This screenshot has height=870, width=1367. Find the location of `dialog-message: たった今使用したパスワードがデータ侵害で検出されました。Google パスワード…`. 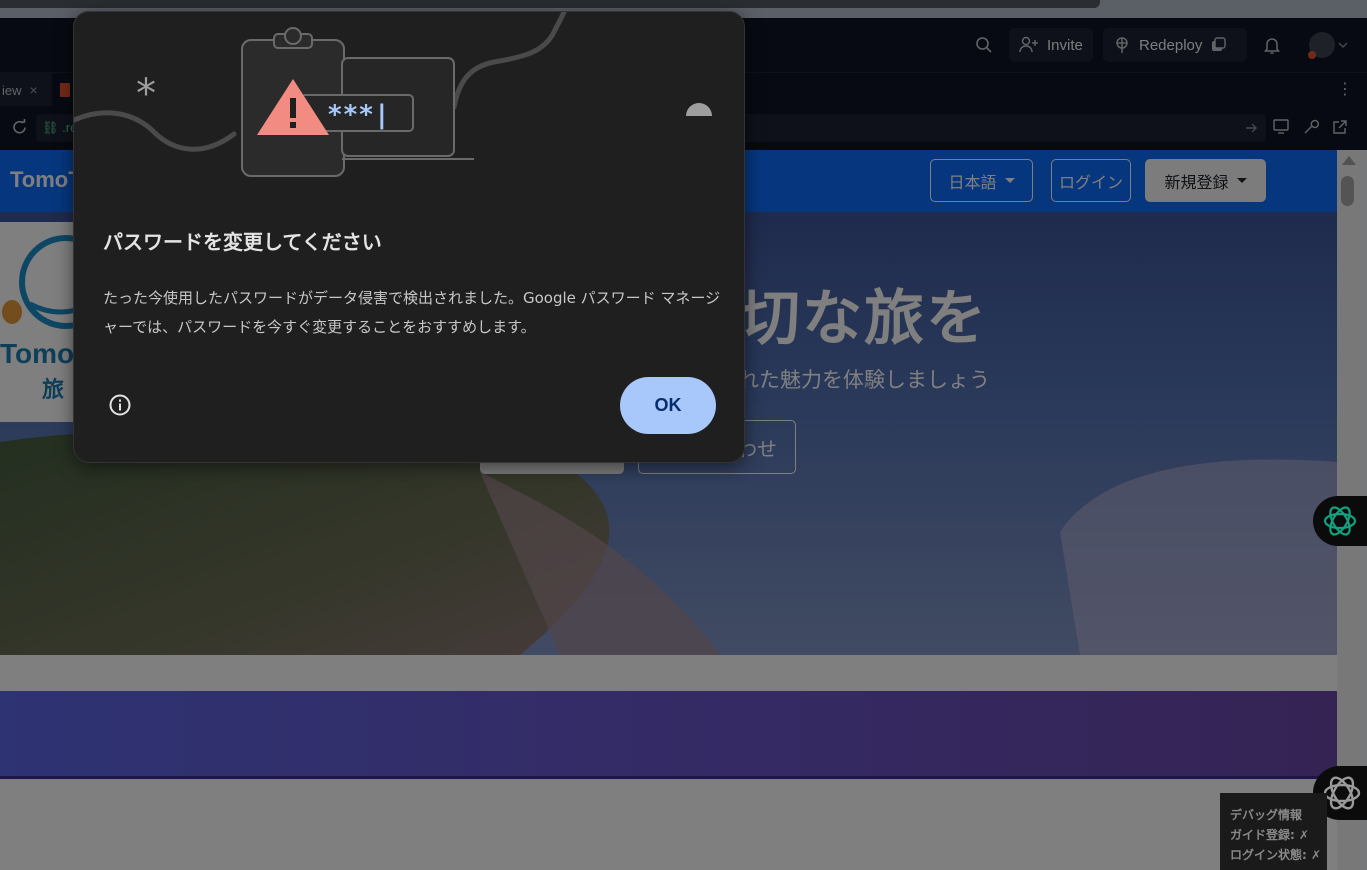

dialog-message: たった今使用したパスワードがデータ侵害で検出されました。Google パスワード… is located at coordinates (412, 312).